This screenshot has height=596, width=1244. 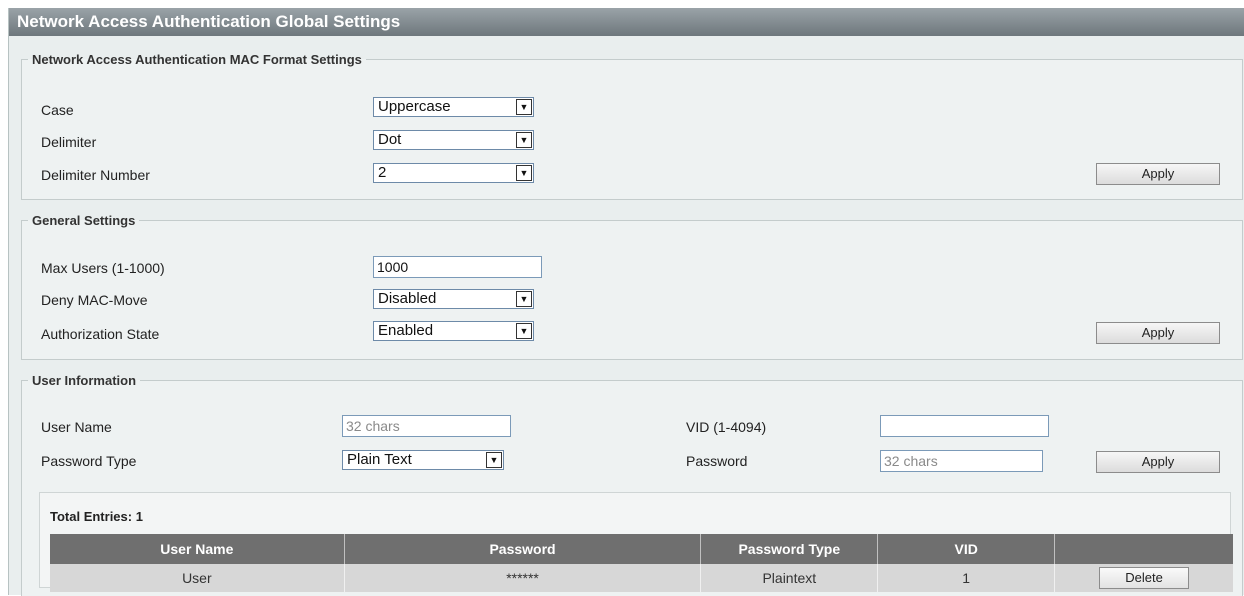 I want to click on deny-mac-move-select: Disabled ▼, so click(x=453, y=299).